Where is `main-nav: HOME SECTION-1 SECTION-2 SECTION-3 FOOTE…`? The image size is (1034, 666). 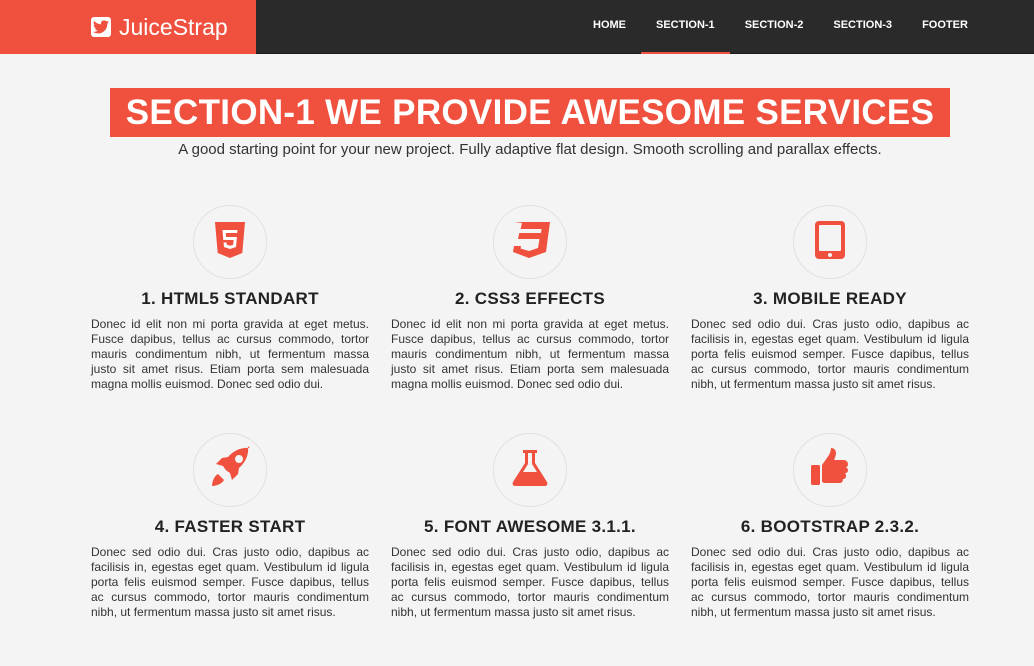 main-nav: HOME SECTION-1 SECTION-2 SECTION-3 FOOTE… is located at coordinates (780, 27).